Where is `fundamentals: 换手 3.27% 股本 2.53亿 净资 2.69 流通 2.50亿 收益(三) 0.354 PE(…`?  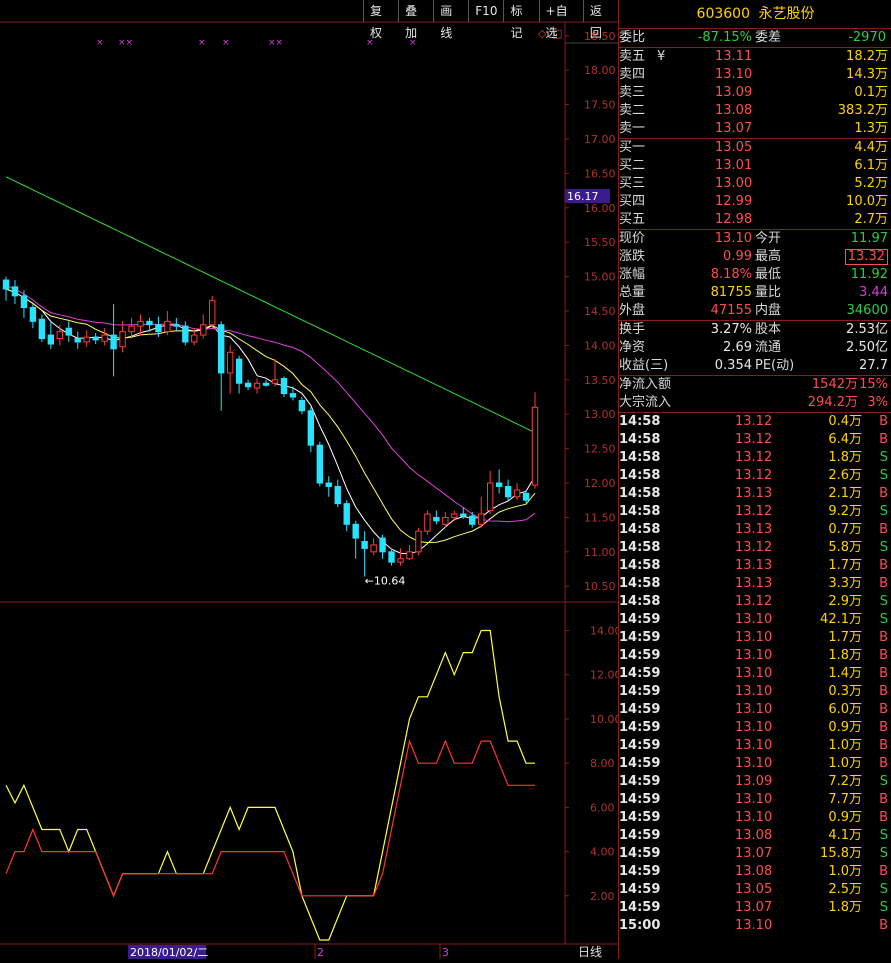
fundamentals: 换手 3.27% 股本 2.53亿 净资 2.69 流通 2.50亿 收益(三) 0.354 PE(… is located at coordinates (755, 348).